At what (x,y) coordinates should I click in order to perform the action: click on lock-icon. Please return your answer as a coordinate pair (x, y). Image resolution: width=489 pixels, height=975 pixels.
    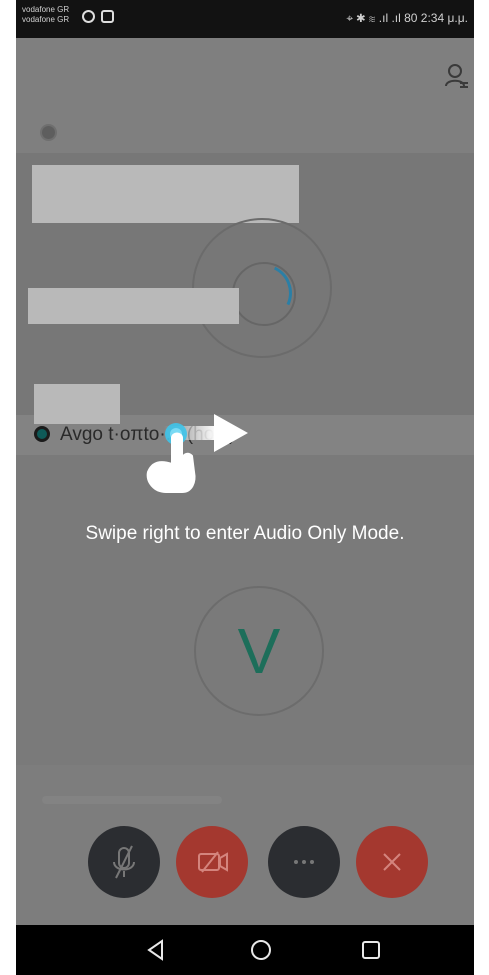
    Looking at the image, I should click on (48, 132).